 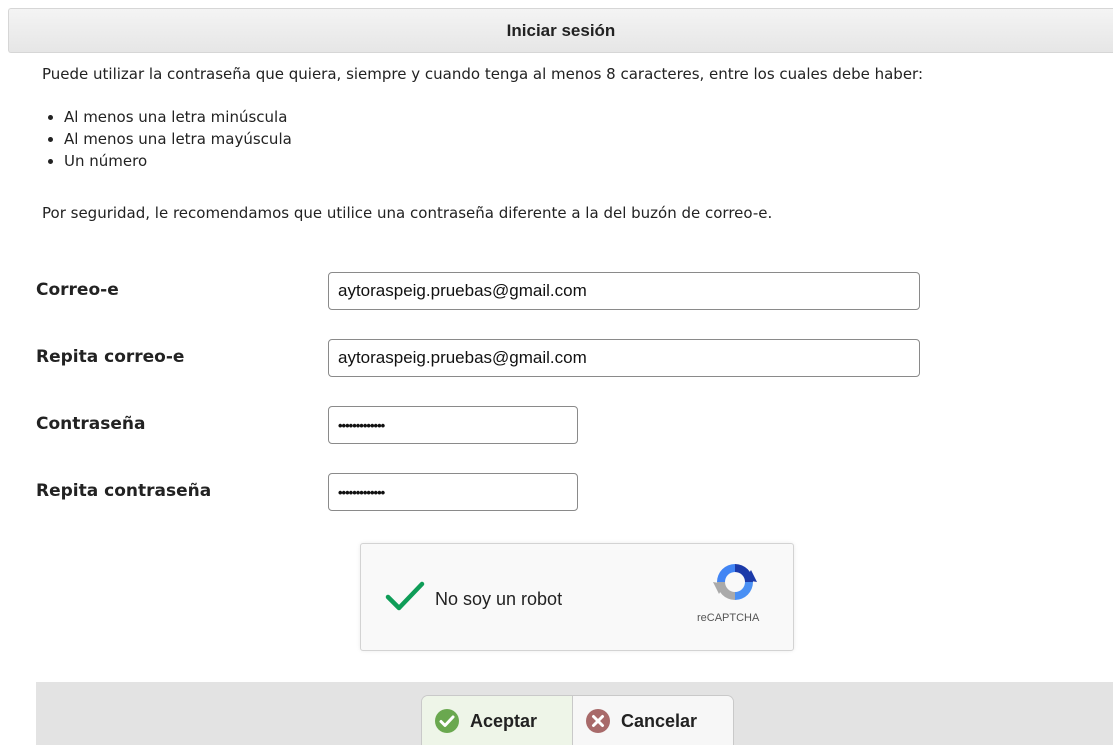 What do you see at coordinates (405, 596) in the screenshot?
I see `checkmark-icon` at bounding box center [405, 596].